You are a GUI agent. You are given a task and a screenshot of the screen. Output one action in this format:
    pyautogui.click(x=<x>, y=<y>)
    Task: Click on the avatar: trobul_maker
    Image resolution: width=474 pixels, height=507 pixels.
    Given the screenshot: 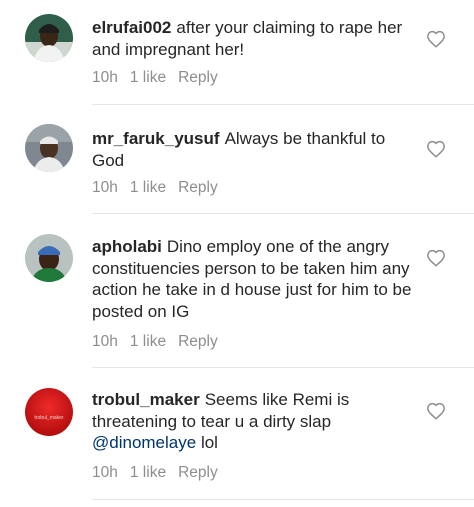 What is the action you would take?
    pyautogui.click(x=49, y=412)
    